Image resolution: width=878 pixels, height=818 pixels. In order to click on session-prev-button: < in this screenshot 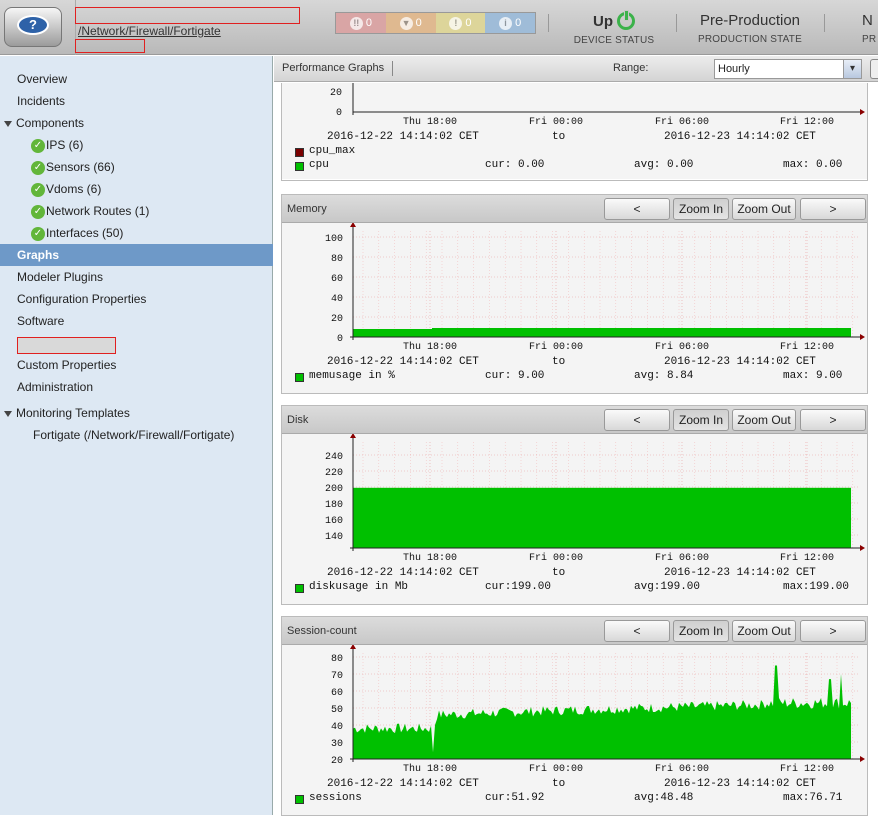, I will do `click(637, 631)`.